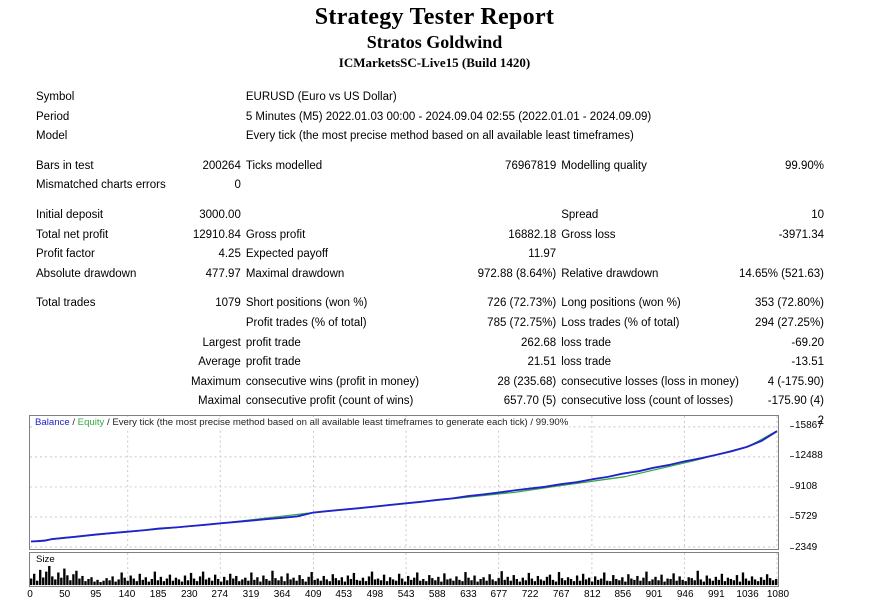 The image size is (869, 600). Describe the element at coordinates (45, 559) in the screenshot. I see `size-panel-label: Size` at that location.